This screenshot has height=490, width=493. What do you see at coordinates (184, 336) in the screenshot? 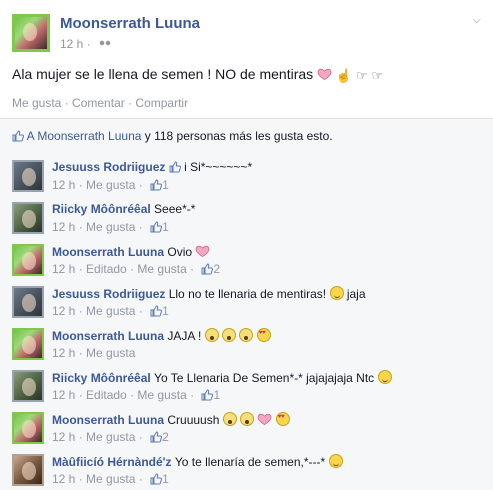
I see `comment-text: JAJA !` at bounding box center [184, 336].